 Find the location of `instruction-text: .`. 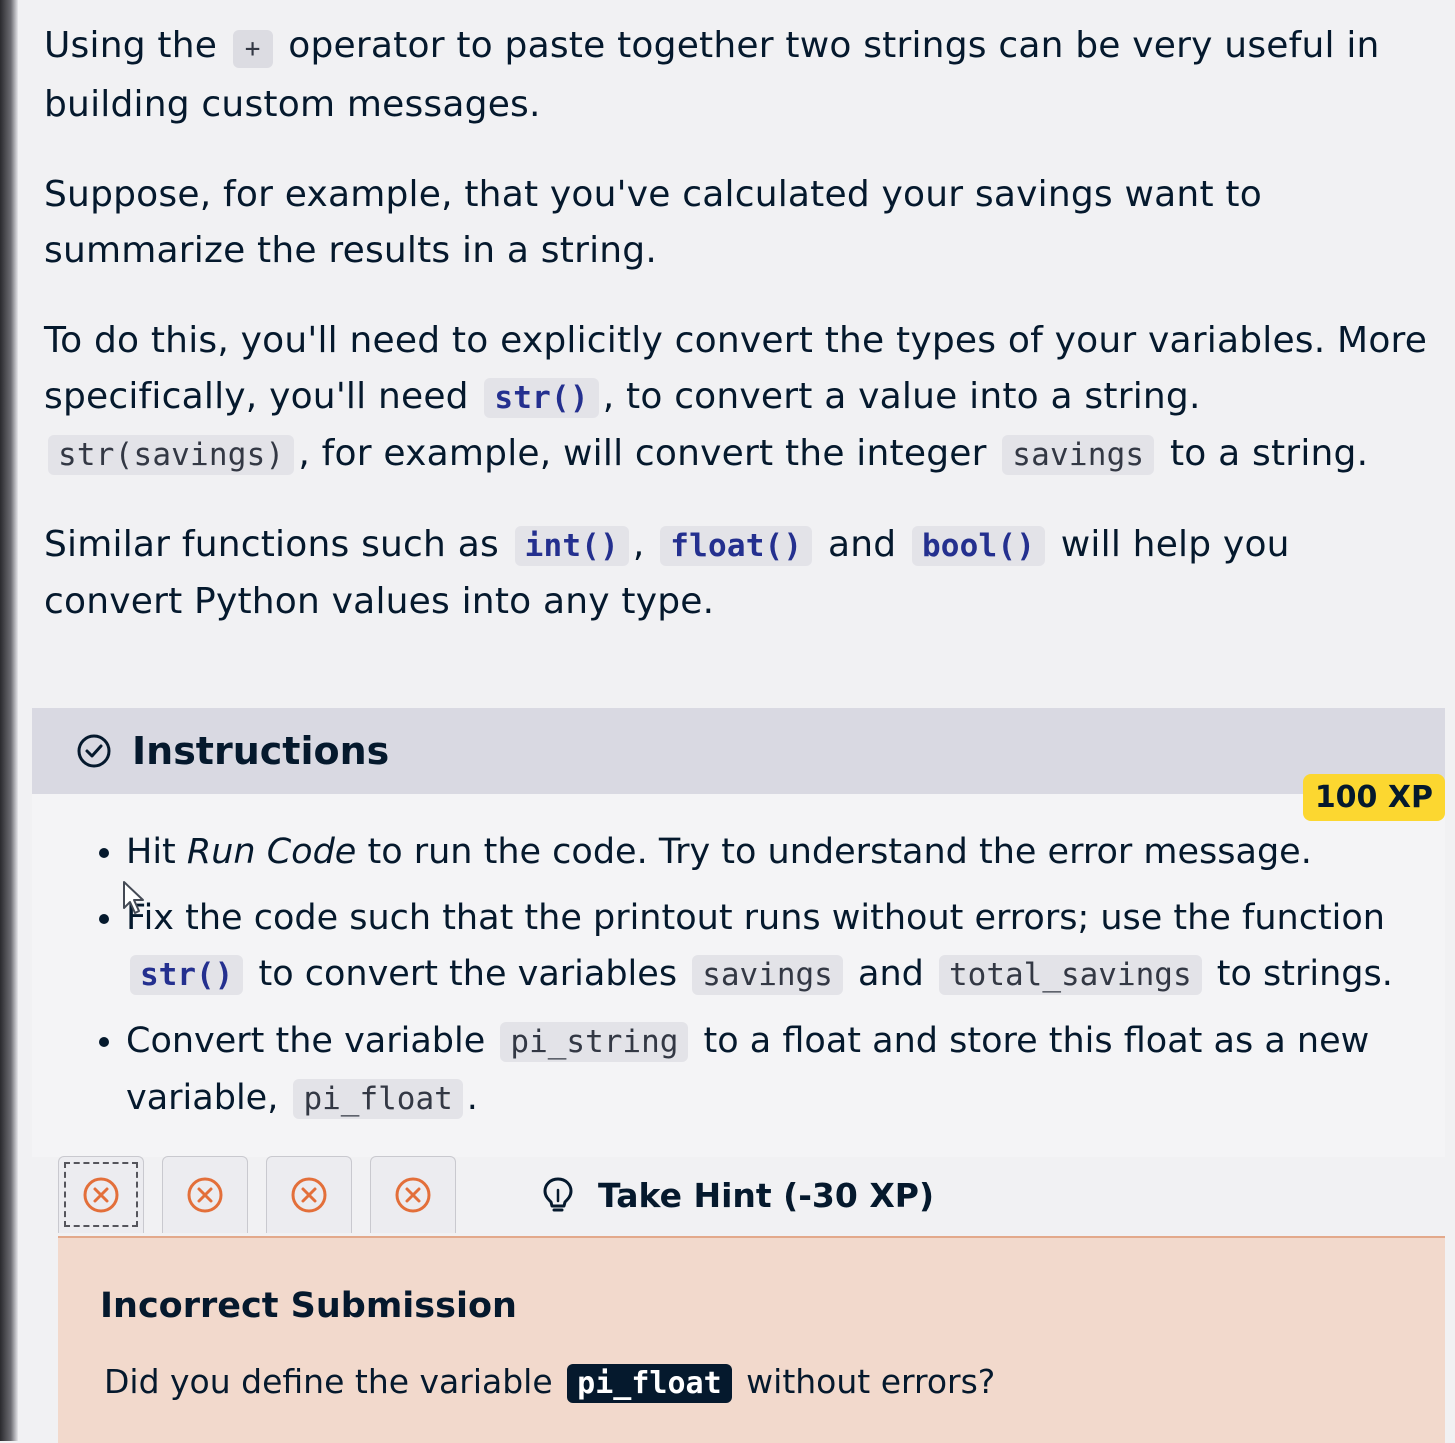

instruction-text: . is located at coordinates (472, 1098).